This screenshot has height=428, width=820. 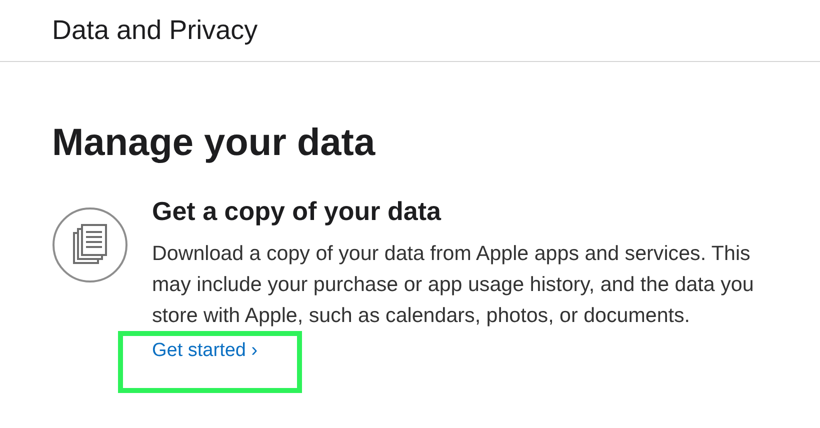 What do you see at coordinates (155, 30) in the screenshot?
I see `page-title: Data and Privacy` at bounding box center [155, 30].